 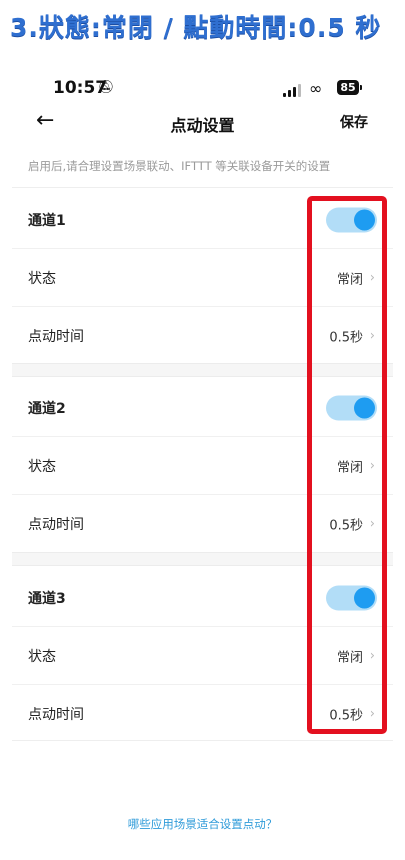 What do you see at coordinates (196, 27) in the screenshot?
I see `annotation-banner: 3.狀態:常閉 / 點動時間:0.5 秒` at bounding box center [196, 27].